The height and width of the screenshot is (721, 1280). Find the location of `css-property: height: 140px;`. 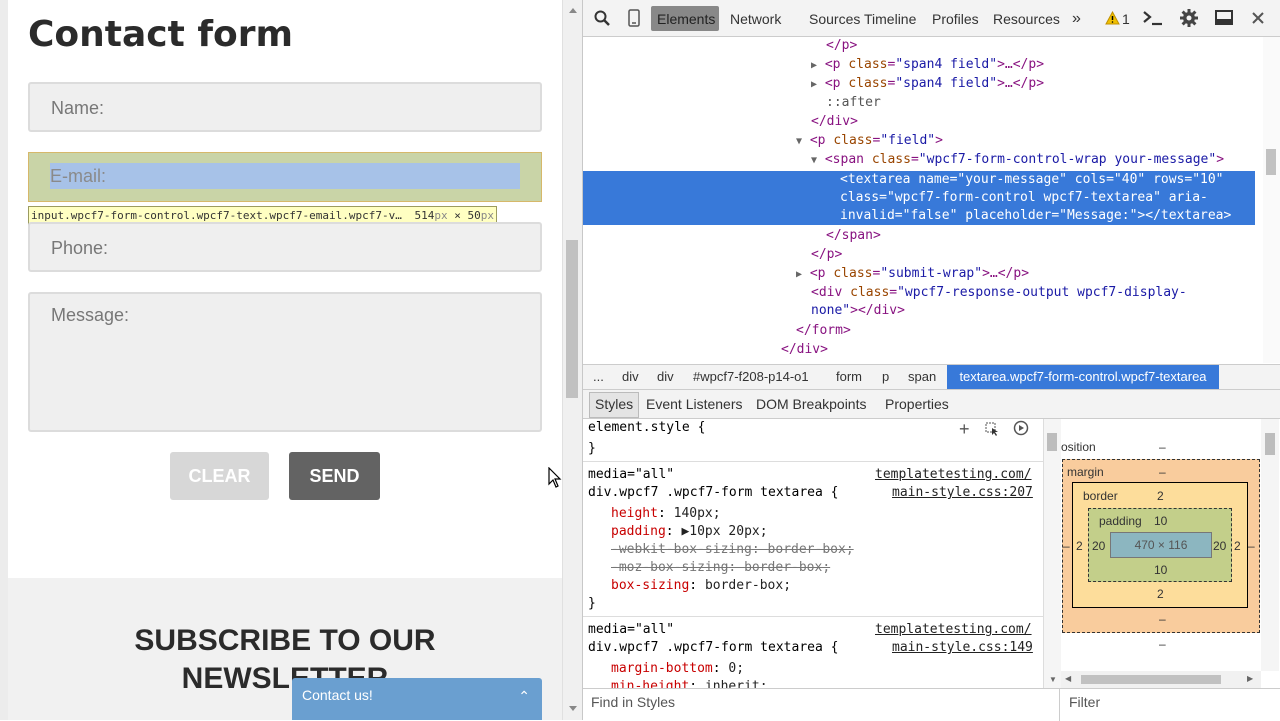

css-property: height: 140px; is located at coordinates (666, 514).